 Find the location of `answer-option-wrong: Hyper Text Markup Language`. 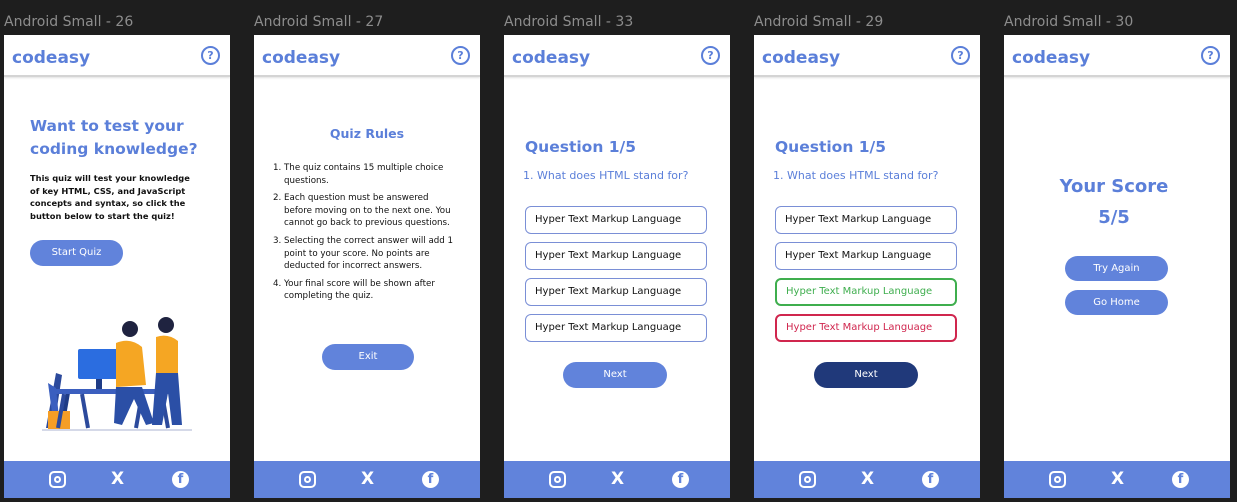

answer-option-wrong: Hyper Text Markup Language is located at coordinates (866, 328).